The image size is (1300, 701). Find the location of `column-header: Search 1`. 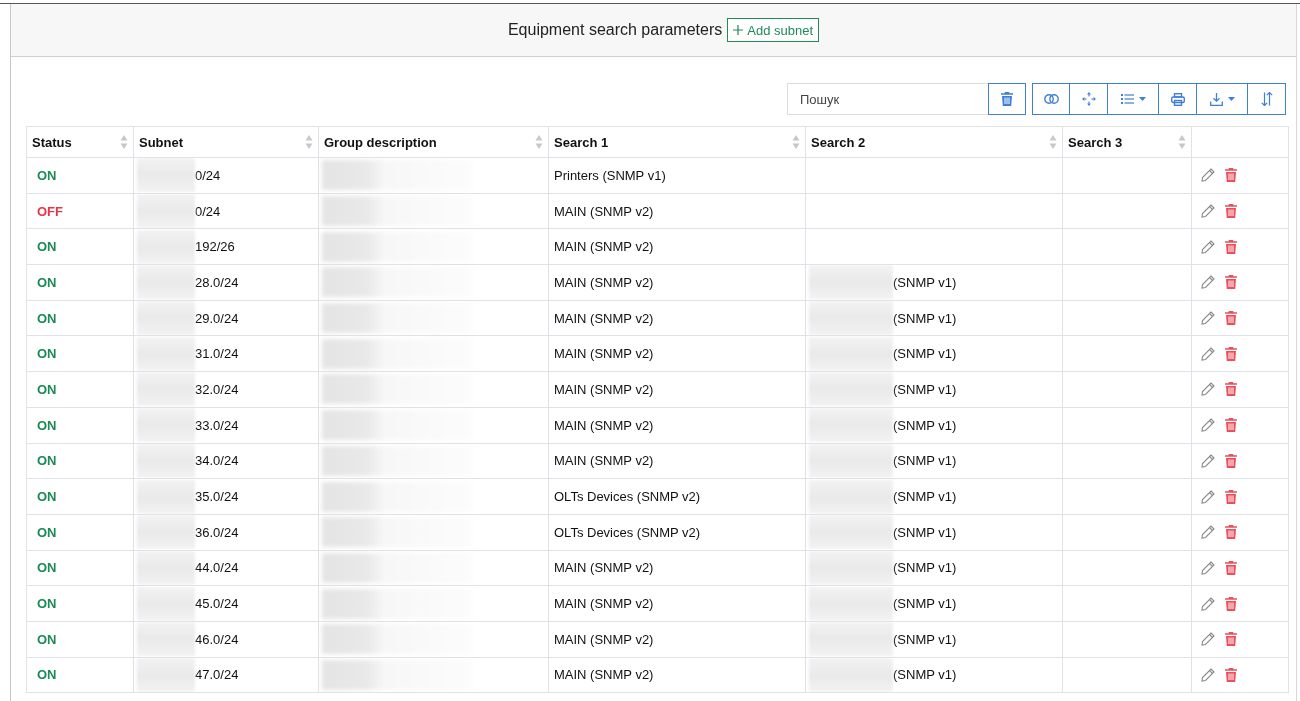

column-header: Search 1 is located at coordinates (581, 142).